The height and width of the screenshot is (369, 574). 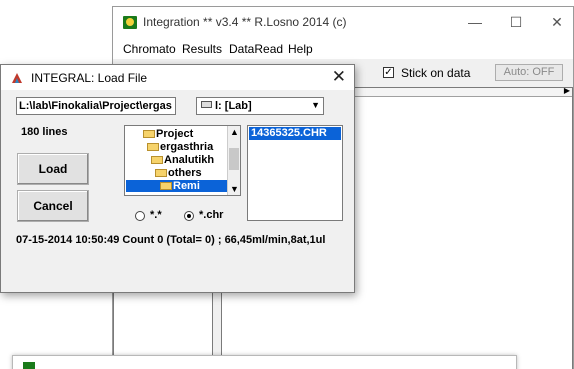 I want to click on maximize-button: ☐, so click(x=516, y=22).